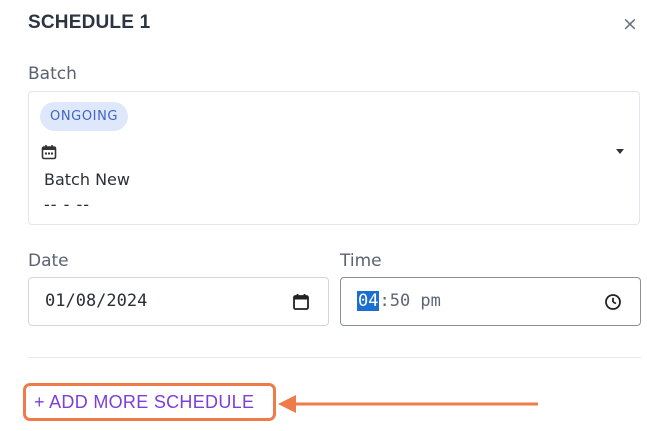 The width and height of the screenshot is (647, 431). I want to click on time-input: 04:50 pm, so click(490, 301).